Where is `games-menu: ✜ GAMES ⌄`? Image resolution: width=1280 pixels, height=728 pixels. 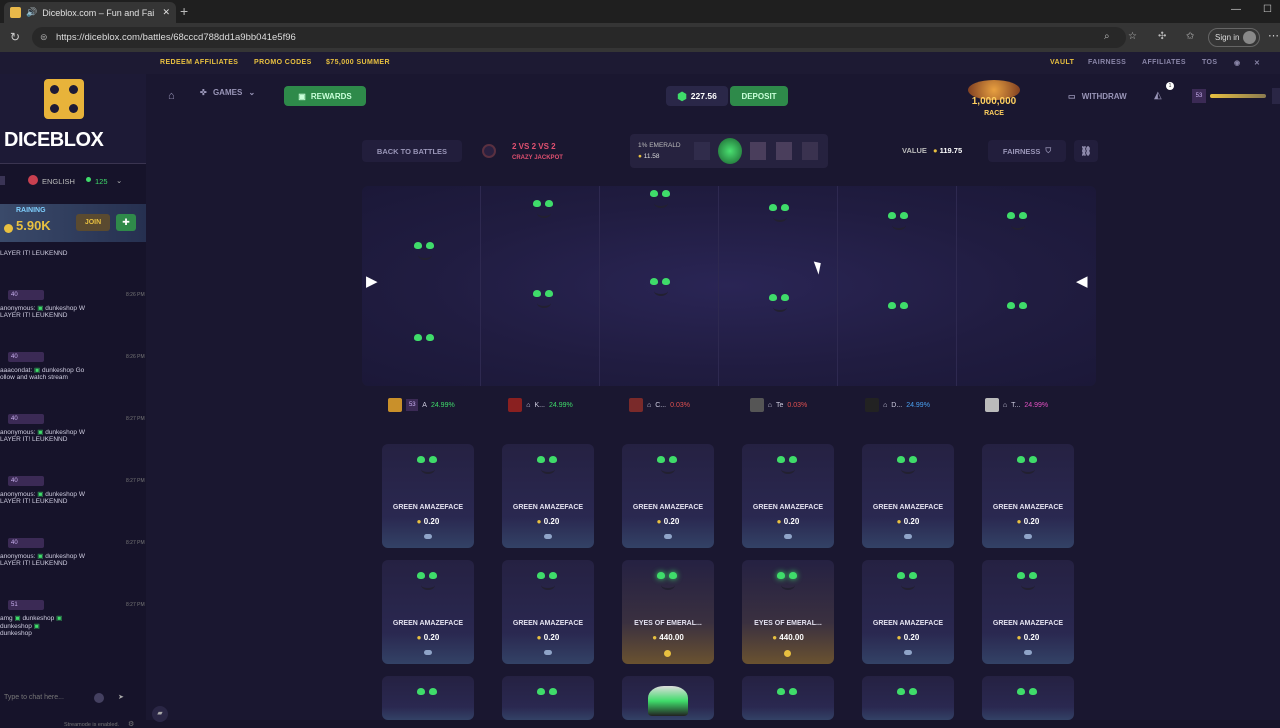
games-menu: ✜ GAMES ⌄ is located at coordinates (227, 92).